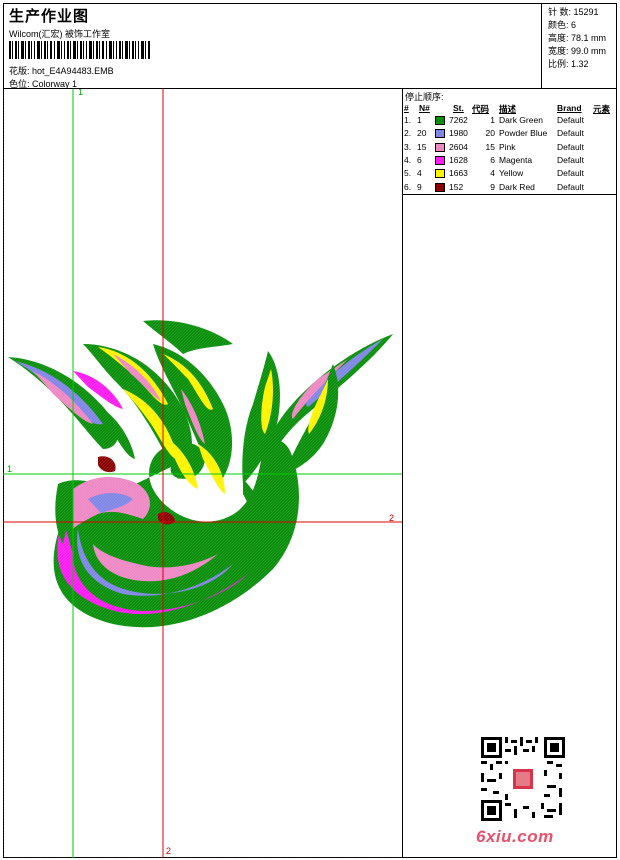  Describe the element at coordinates (516, 159) in the screenshot. I see `stop-desc: Magenta` at that location.